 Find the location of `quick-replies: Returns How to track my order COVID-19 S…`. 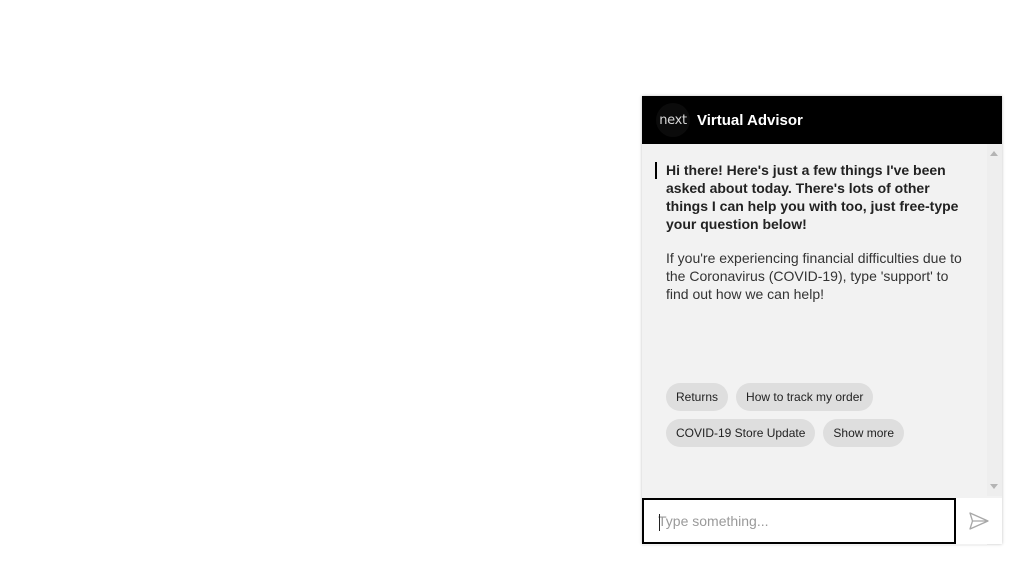

quick-replies: Returns How to track my order COVID-19 S… is located at coordinates (816, 419).